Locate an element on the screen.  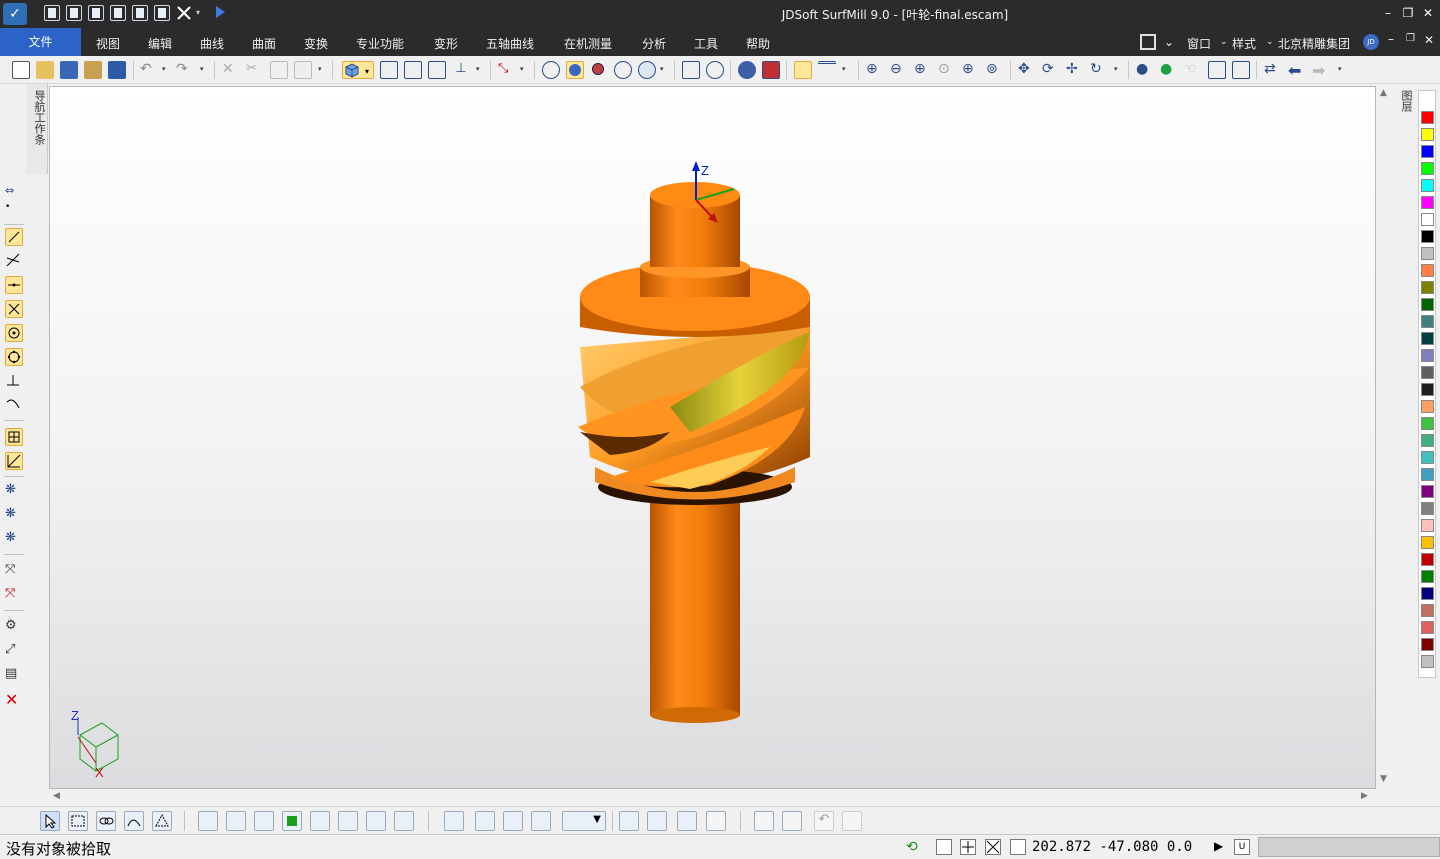
menu-file: 文件 is located at coordinates (40, 42).